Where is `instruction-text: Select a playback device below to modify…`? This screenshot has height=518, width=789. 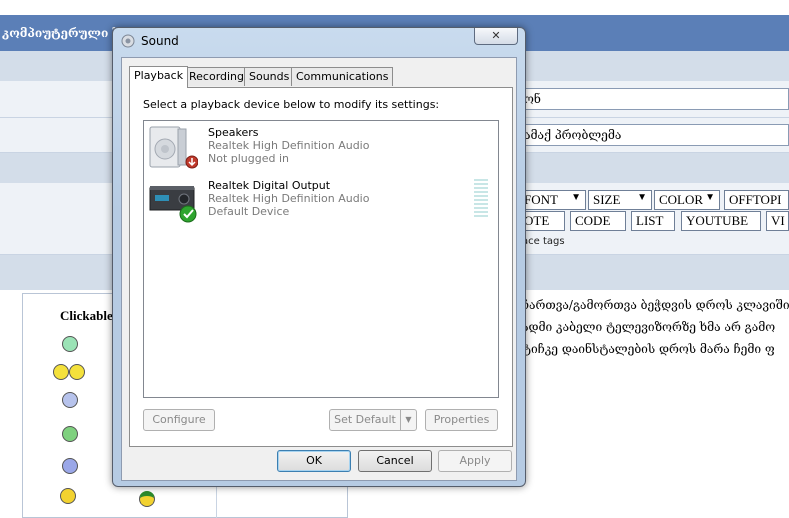
instruction-text: Select a playback device below to modify… is located at coordinates (291, 104).